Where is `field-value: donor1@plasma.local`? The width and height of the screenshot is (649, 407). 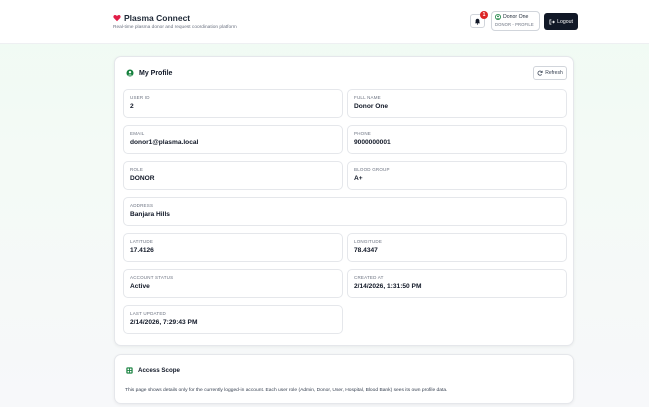 field-value: donor1@plasma.local is located at coordinates (164, 142).